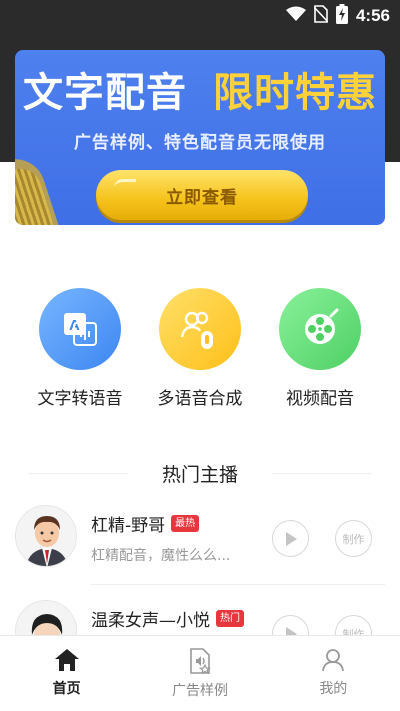 The width and height of the screenshot is (400, 711). What do you see at coordinates (341, 16) in the screenshot?
I see `battery-charging-icon` at bounding box center [341, 16].